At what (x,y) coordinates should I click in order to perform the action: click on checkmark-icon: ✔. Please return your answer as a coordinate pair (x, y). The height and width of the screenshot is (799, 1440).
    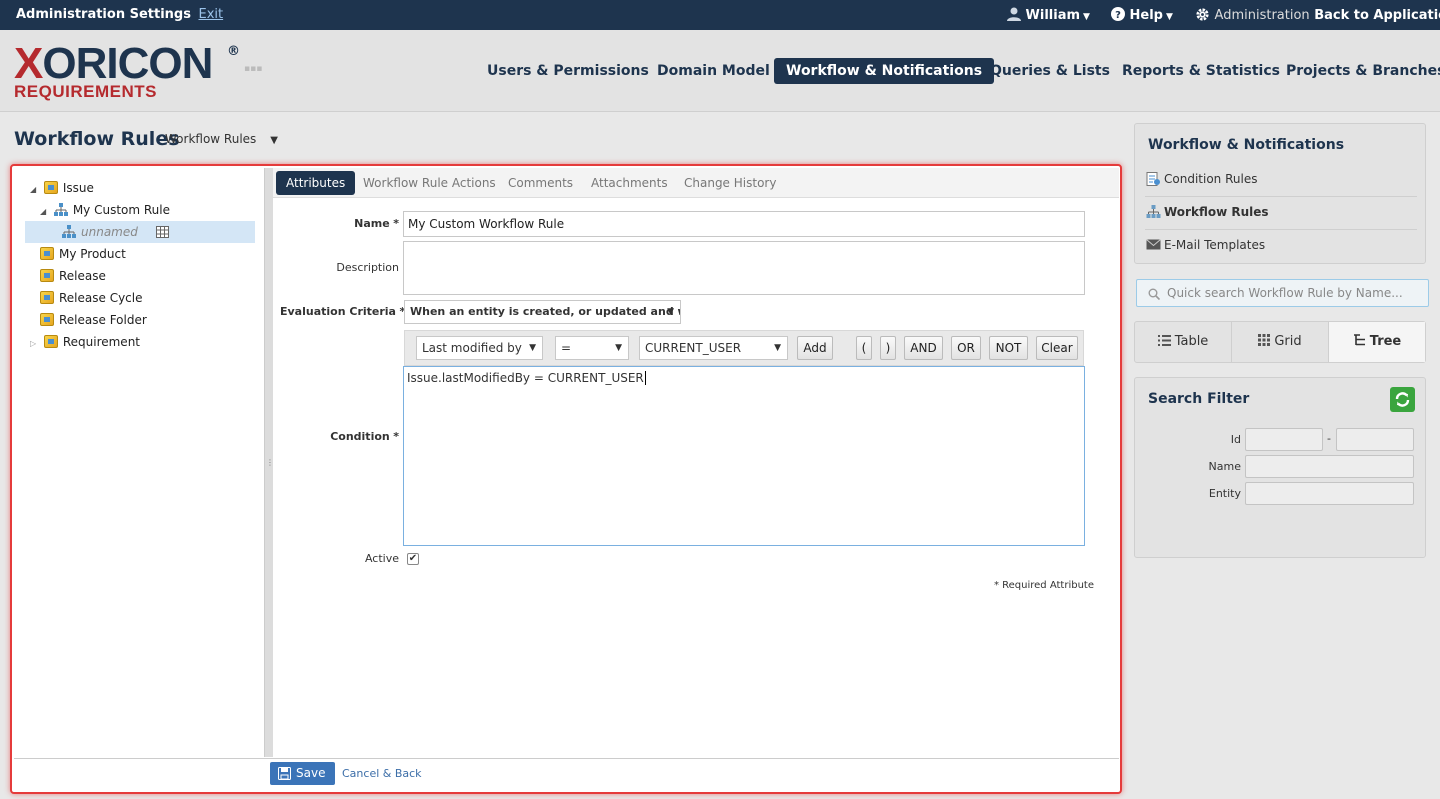
    Looking at the image, I should click on (413, 558).